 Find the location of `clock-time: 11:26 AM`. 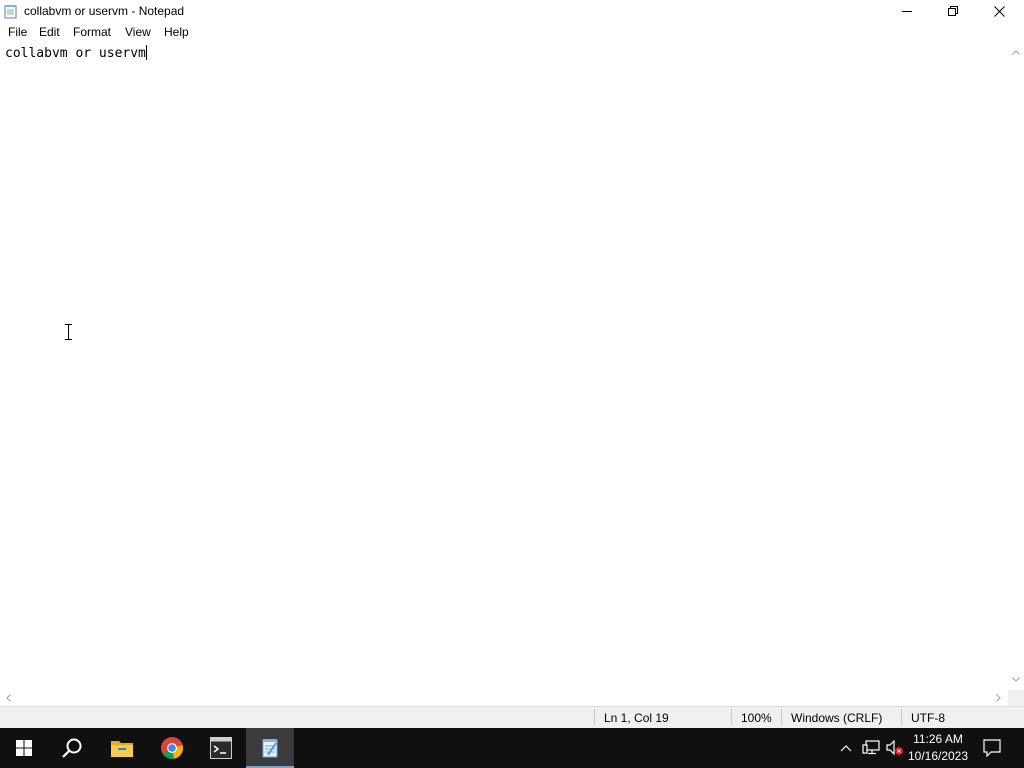

clock-time: 11:26 AM is located at coordinates (938, 739).